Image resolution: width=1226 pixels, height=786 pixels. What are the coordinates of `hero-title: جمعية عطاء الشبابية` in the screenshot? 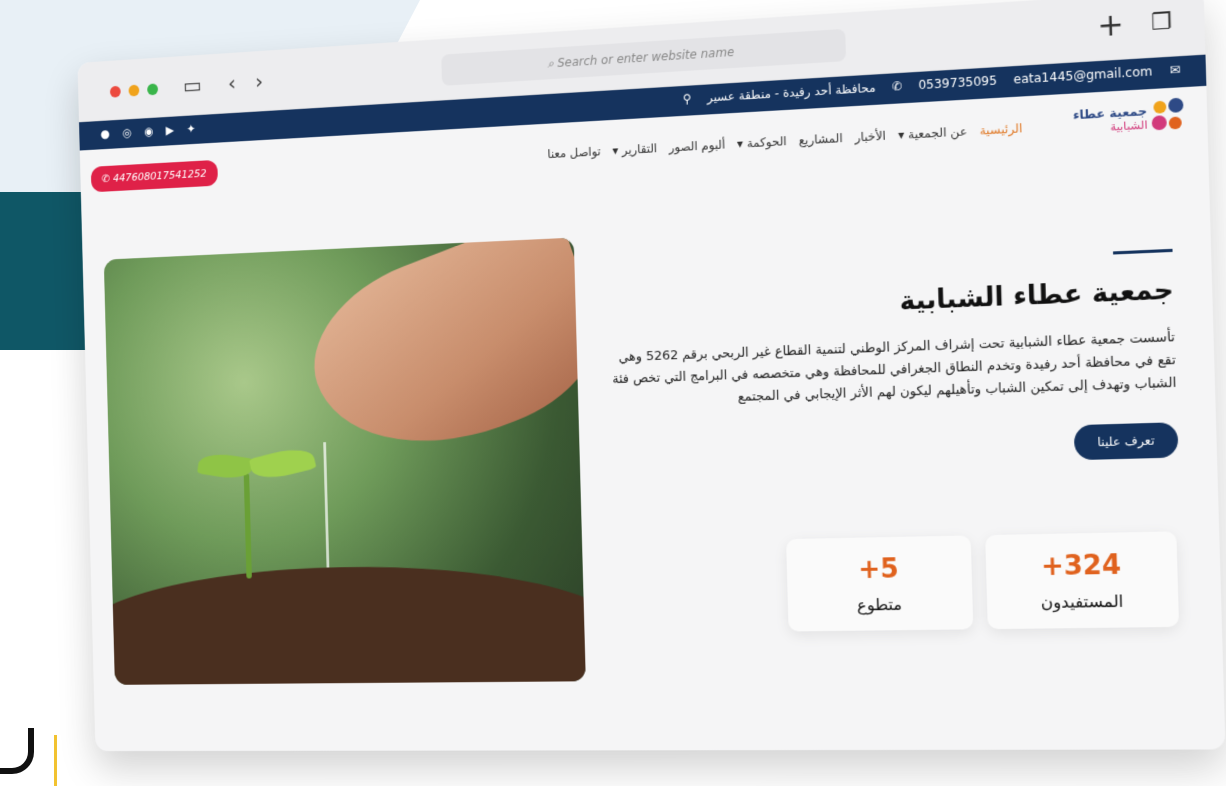 It's located at (1036, 295).